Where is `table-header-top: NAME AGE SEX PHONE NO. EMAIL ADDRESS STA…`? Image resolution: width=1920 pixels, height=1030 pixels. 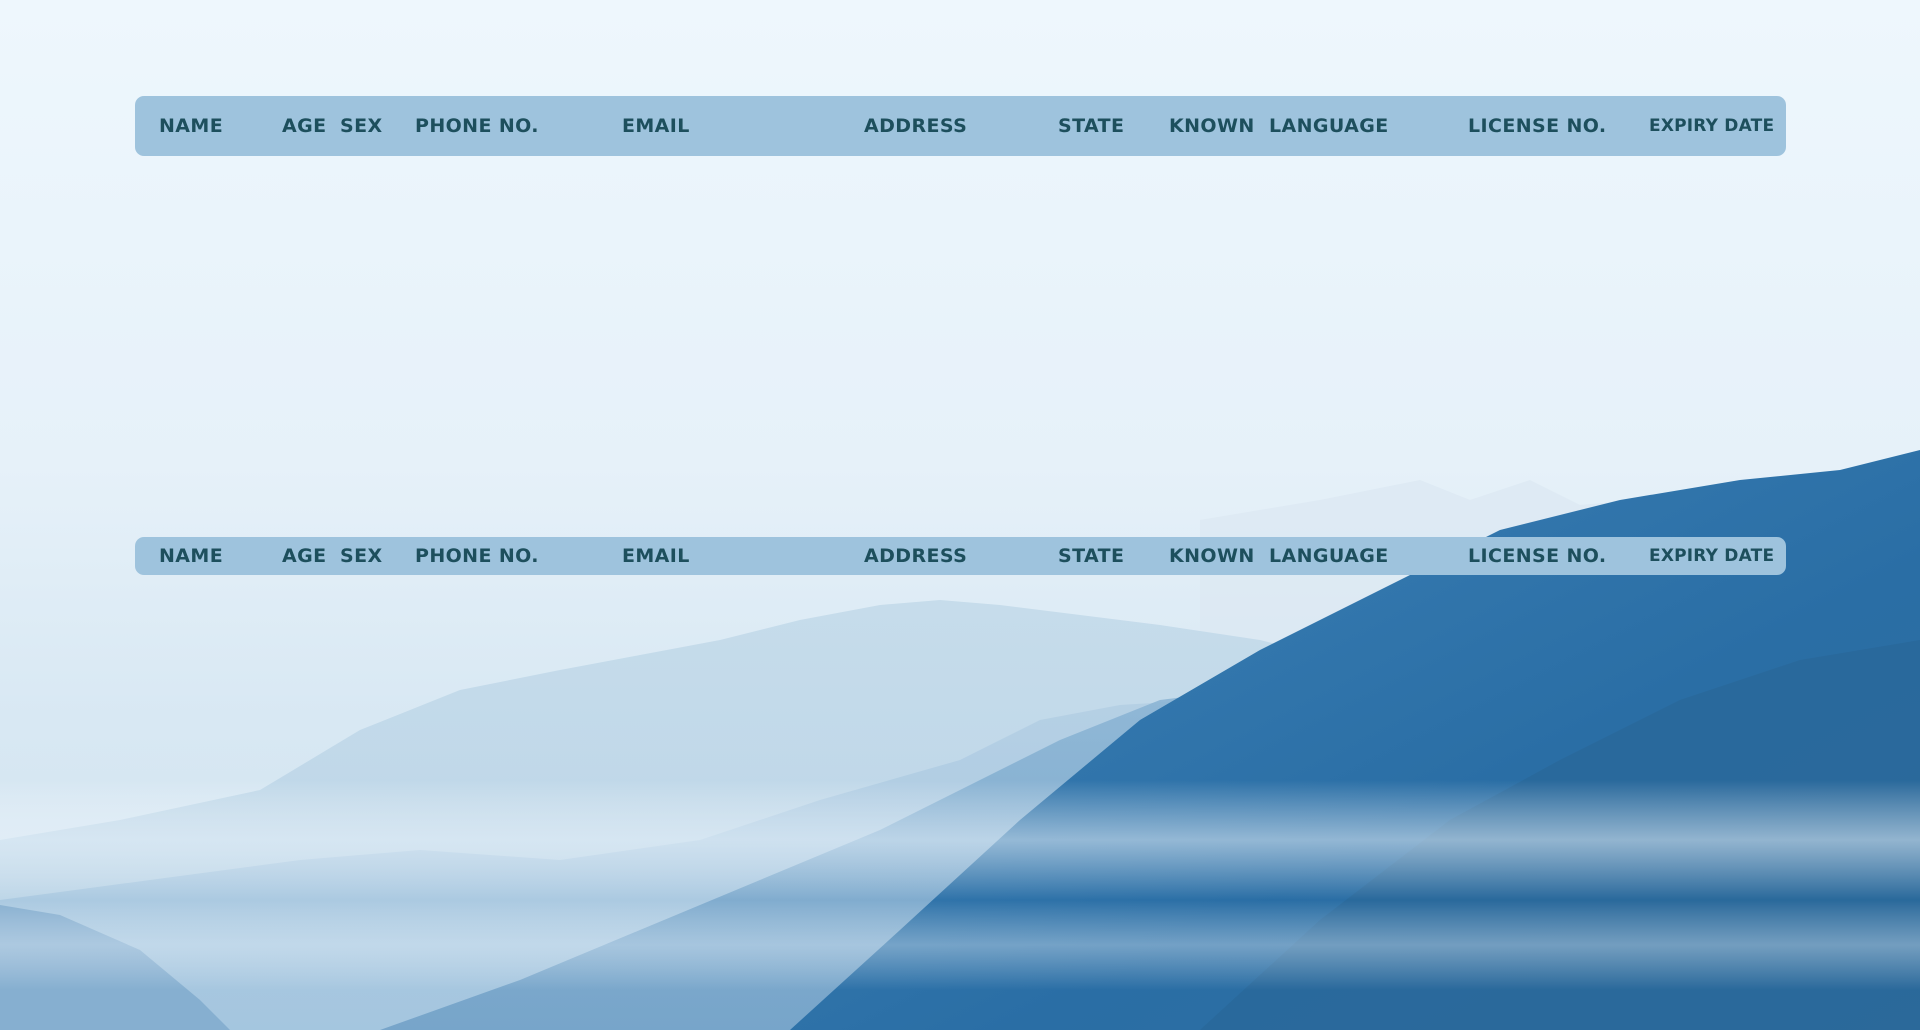
table-header-top: NAME AGE SEX PHONE NO. EMAIL ADDRESS STA… is located at coordinates (960, 126).